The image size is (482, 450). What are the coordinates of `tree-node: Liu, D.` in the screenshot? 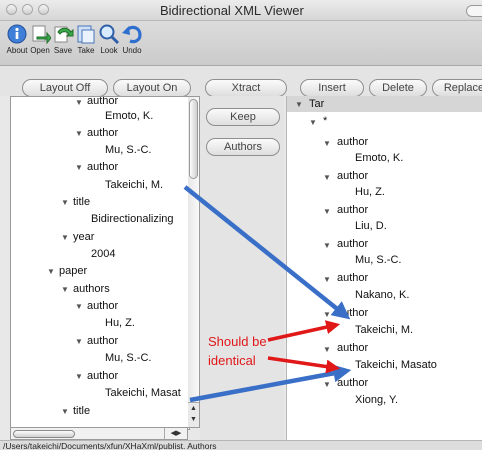 It's located at (371, 226).